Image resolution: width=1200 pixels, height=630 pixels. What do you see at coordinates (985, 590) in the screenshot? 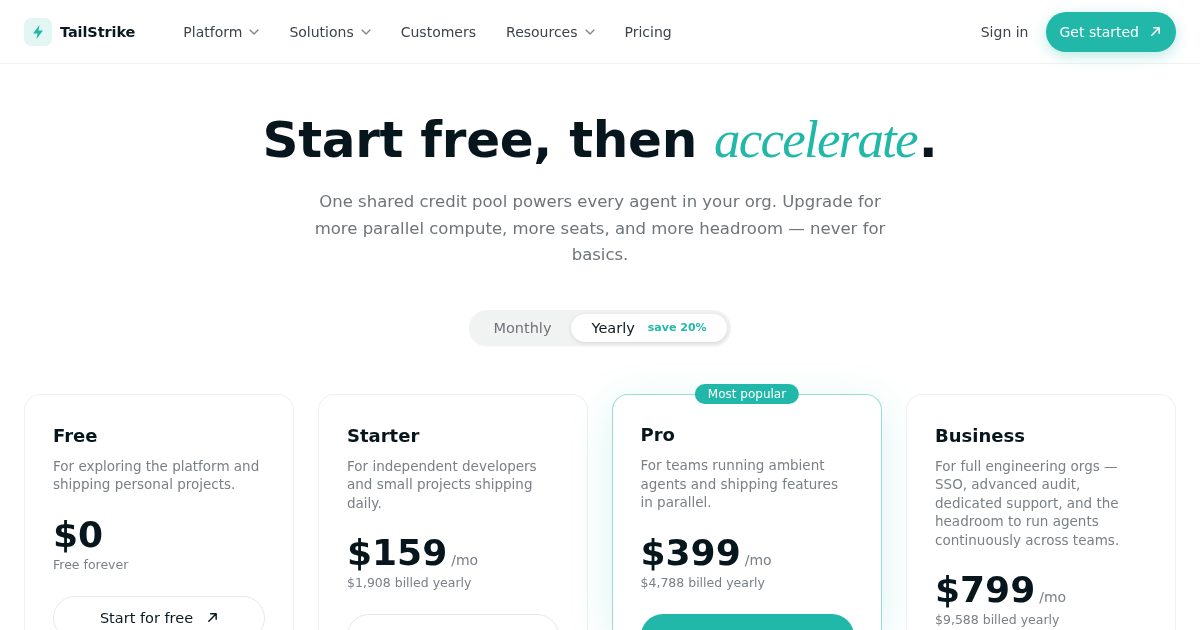
I see `plan-price: $799` at bounding box center [985, 590].